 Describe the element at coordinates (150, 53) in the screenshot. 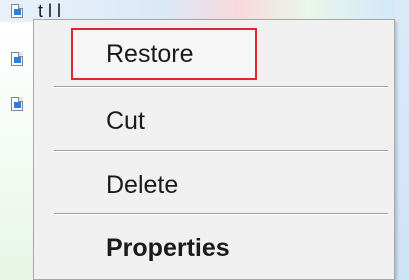

I see `menu-item-label: Restore` at that location.